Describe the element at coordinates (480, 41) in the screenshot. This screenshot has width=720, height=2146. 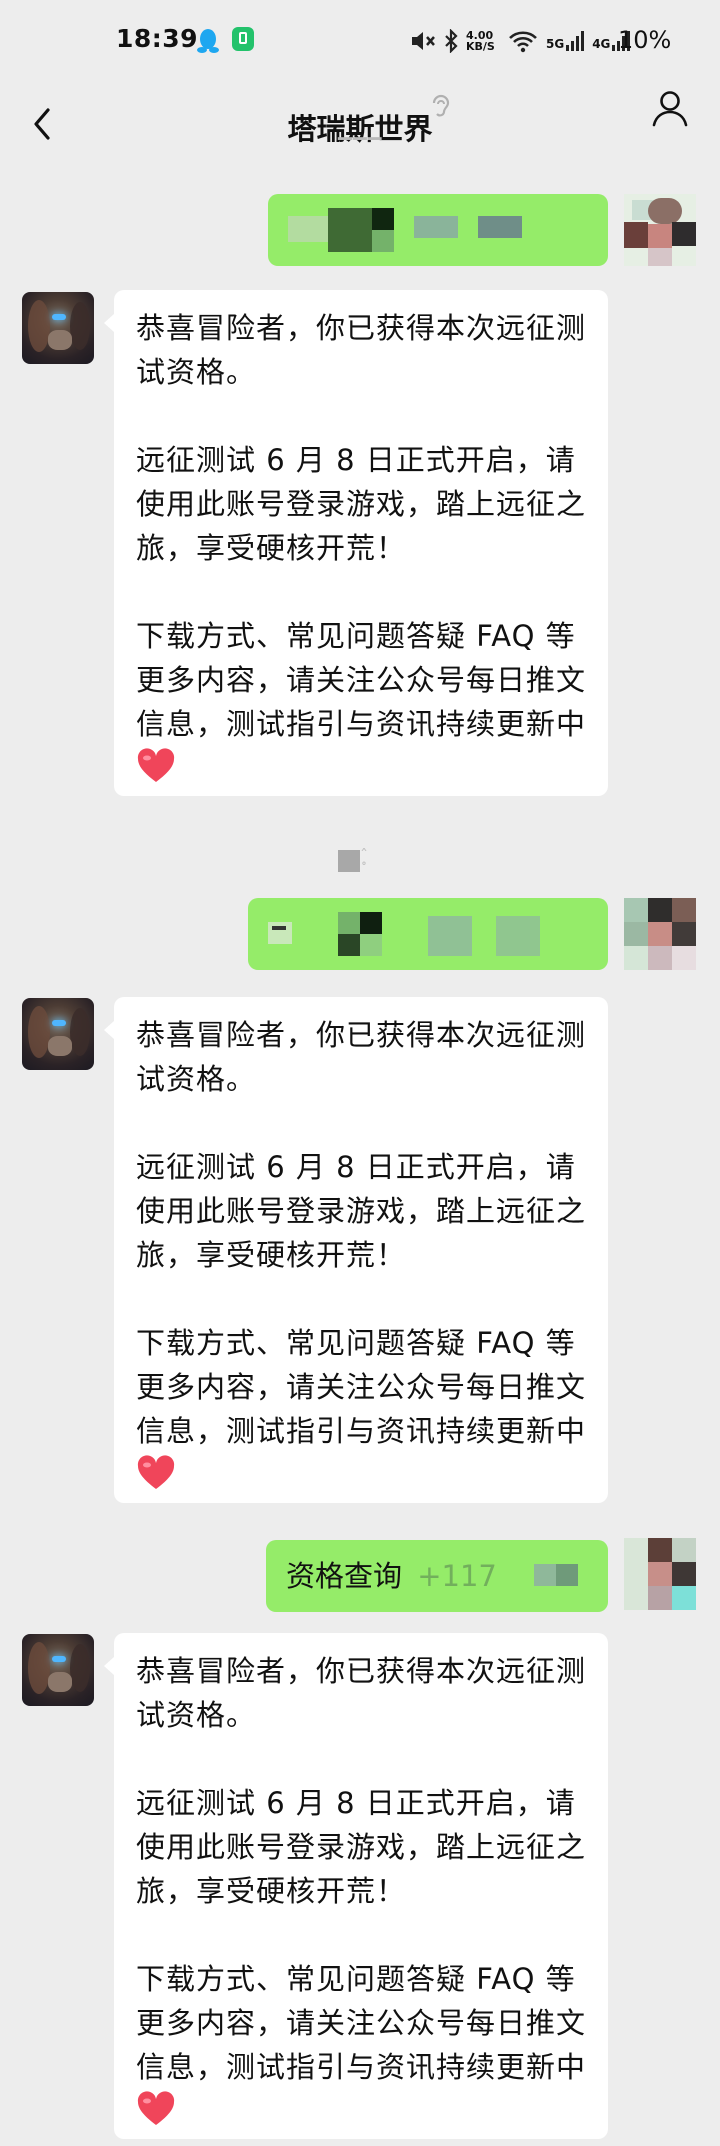
I see `net-speed: 4.00 KB/S` at that location.